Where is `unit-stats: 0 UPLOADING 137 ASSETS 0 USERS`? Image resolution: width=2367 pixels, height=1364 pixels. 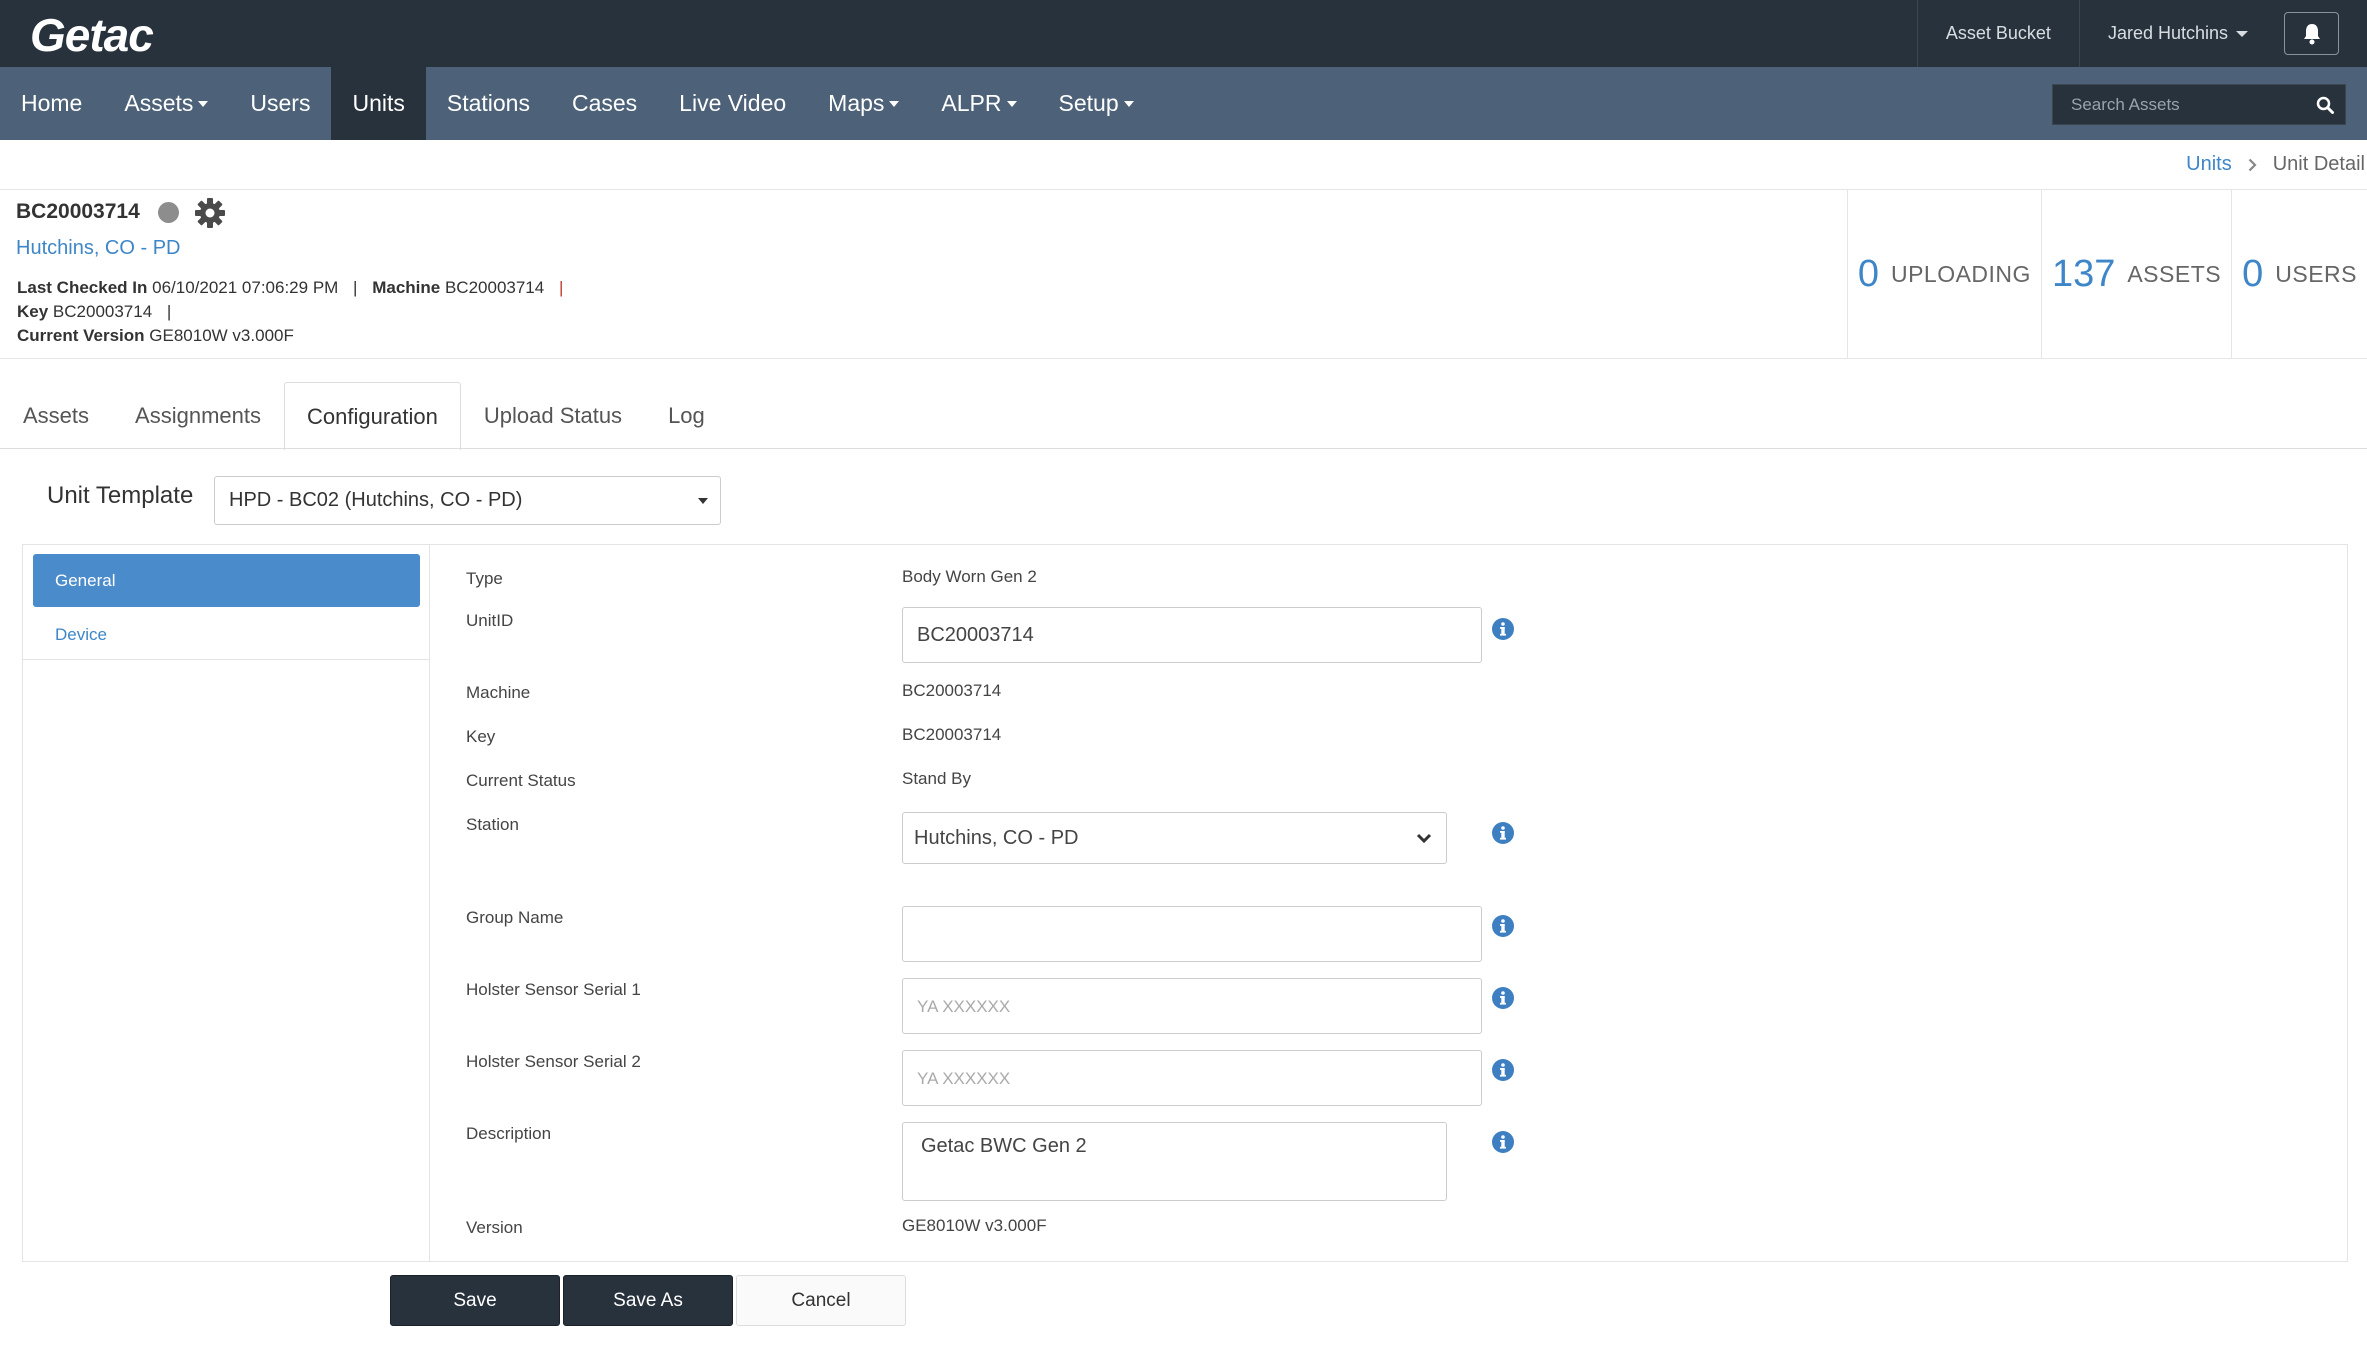 unit-stats: 0 UPLOADING 137 ASSETS 0 USERS is located at coordinates (2106, 274).